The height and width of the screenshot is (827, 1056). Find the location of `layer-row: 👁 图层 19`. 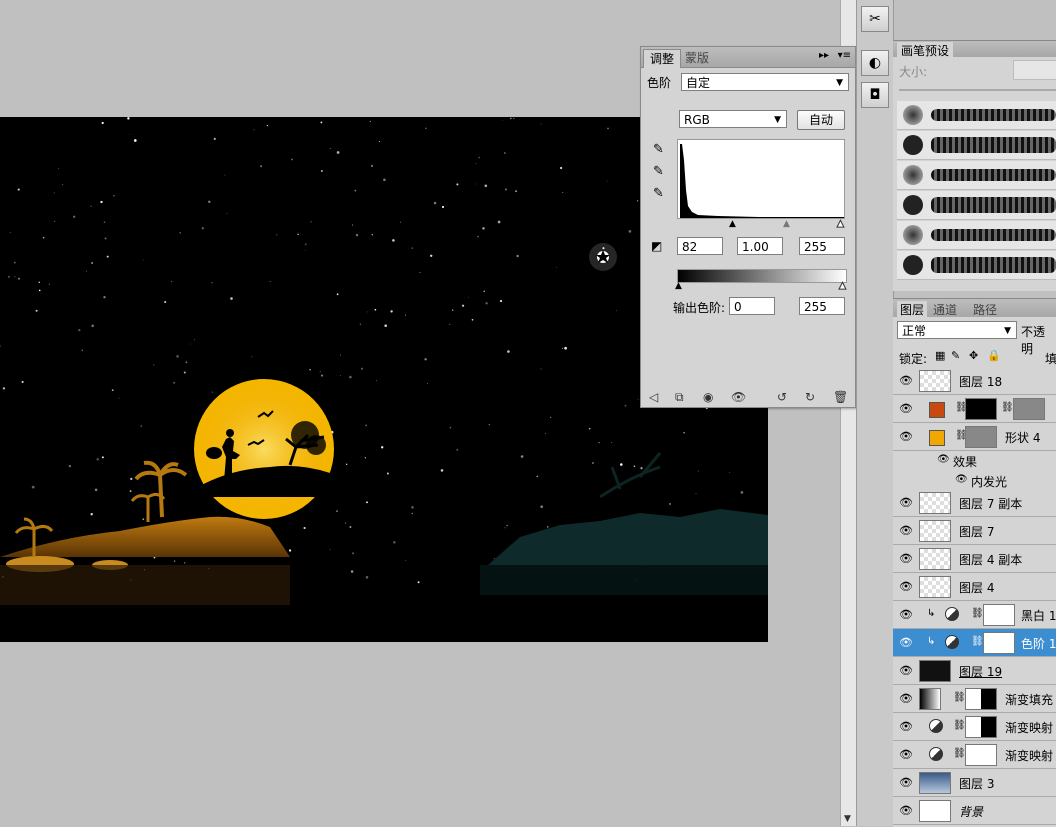

layer-row: 👁 图层 19 is located at coordinates (974, 671).